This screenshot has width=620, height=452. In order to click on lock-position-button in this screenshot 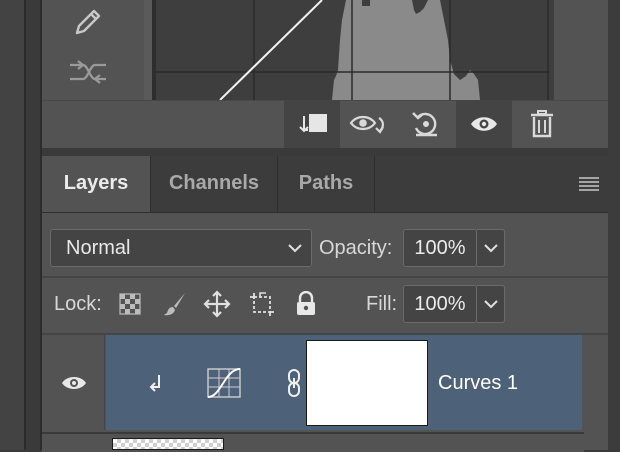, I will do `click(217, 304)`.